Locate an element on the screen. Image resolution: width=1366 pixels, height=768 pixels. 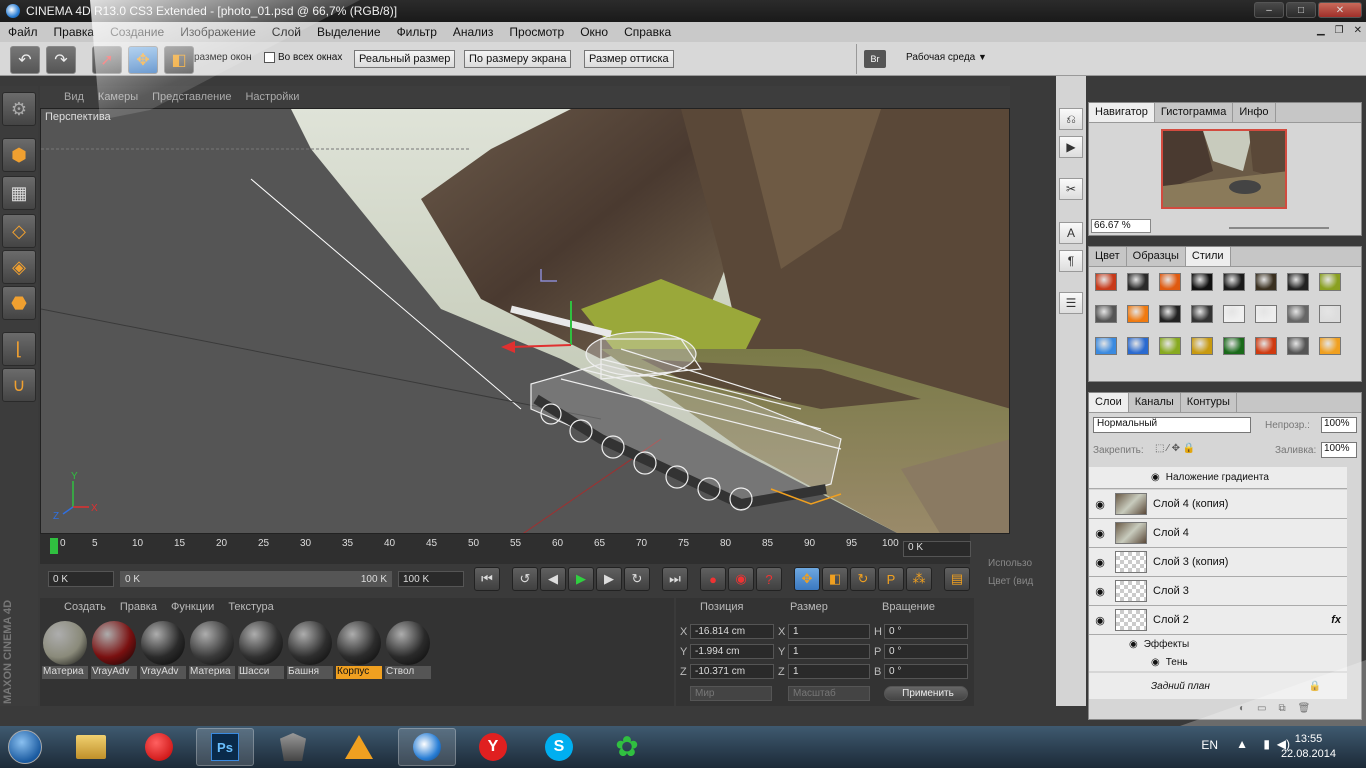
character-icon: A is located at coordinates (1071, 233).